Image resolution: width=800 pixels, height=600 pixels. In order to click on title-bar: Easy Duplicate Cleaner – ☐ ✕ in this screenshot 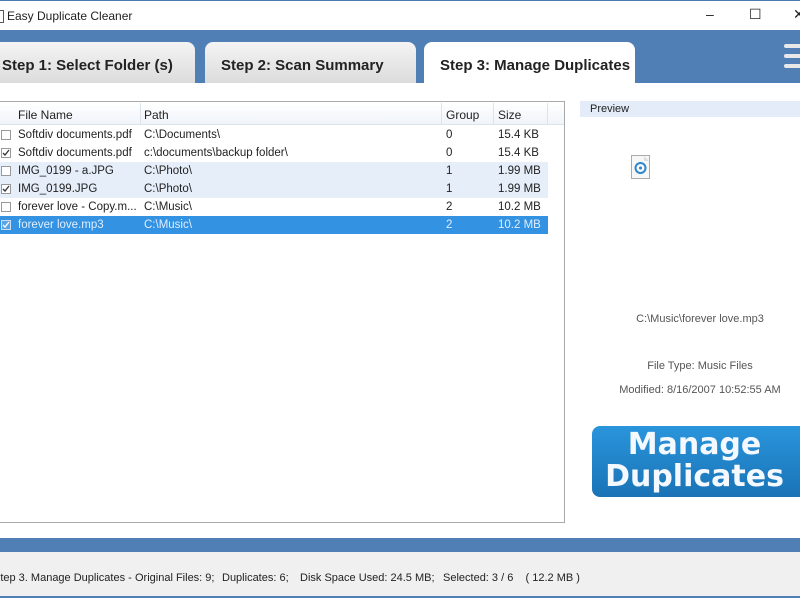, I will do `click(400, 15)`.